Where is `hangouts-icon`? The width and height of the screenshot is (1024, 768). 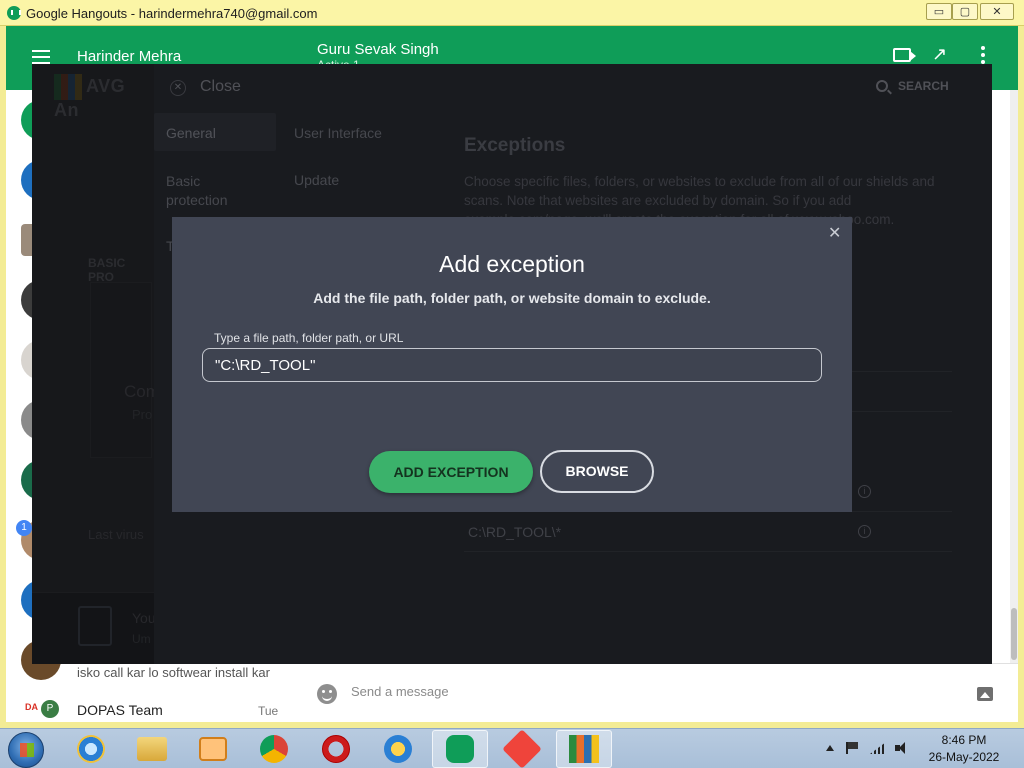
hangouts-icon is located at coordinates (460, 749).